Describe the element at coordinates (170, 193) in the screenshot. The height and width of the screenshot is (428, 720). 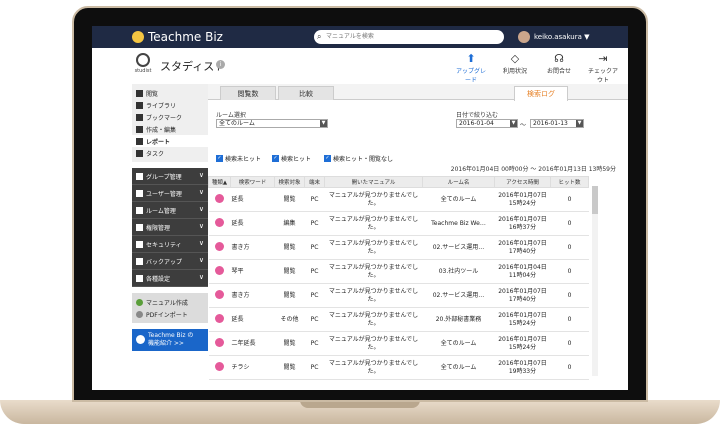
I see `sidebar-admin-item: ユーザー管理 ∨` at that location.